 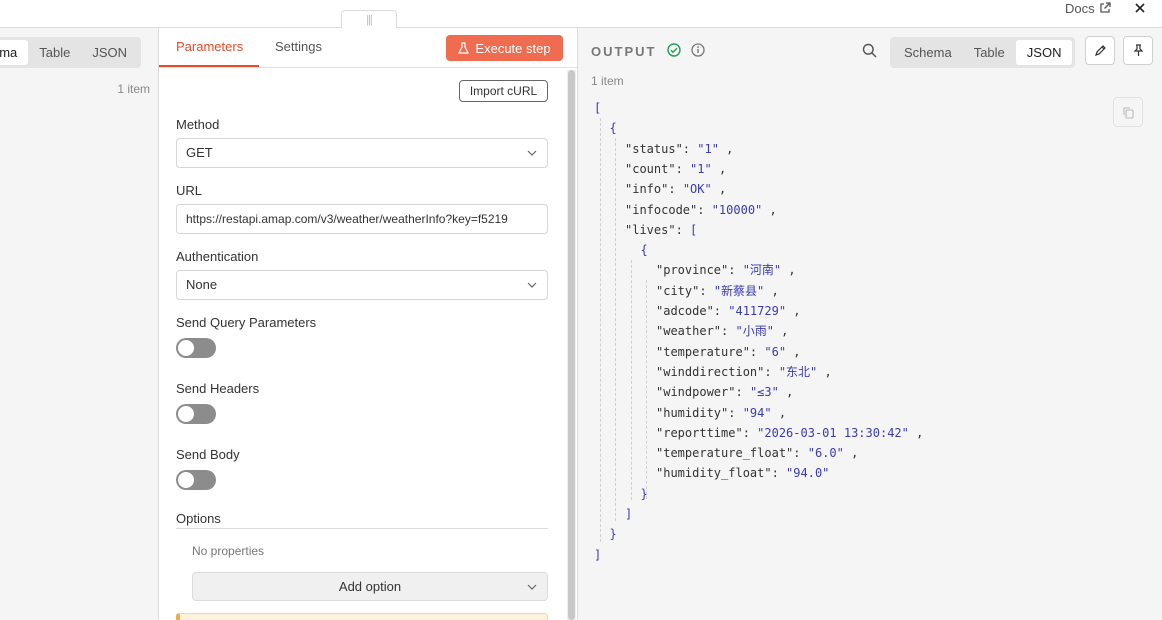 What do you see at coordinates (54, 52) in the screenshot?
I see `input-view-table: Table` at bounding box center [54, 52].